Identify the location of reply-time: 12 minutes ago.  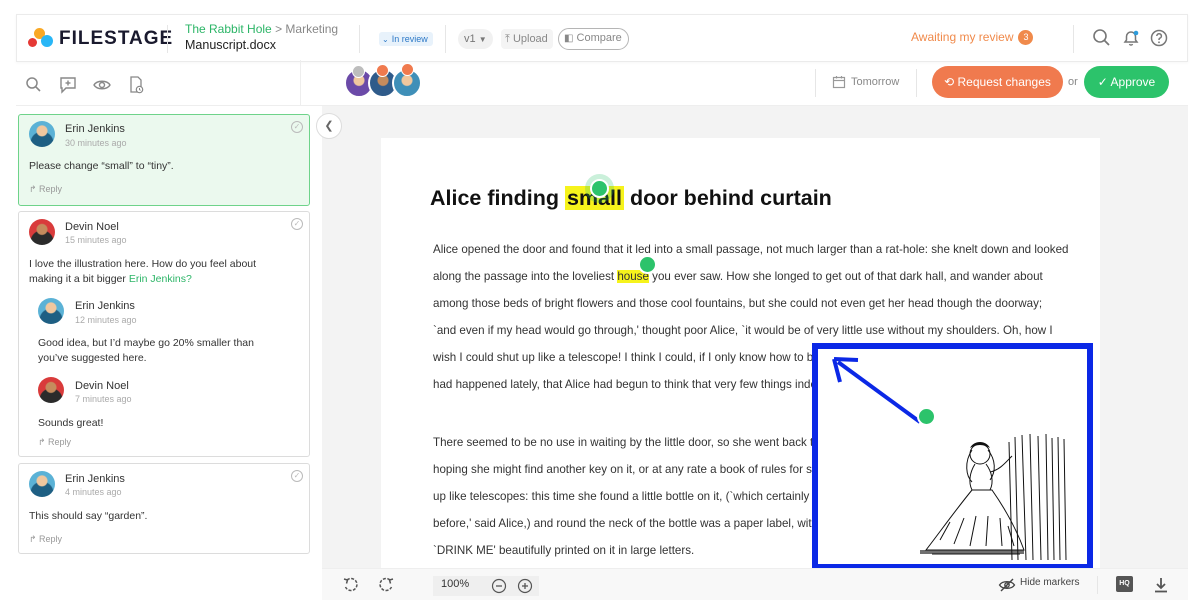
(106, 320).